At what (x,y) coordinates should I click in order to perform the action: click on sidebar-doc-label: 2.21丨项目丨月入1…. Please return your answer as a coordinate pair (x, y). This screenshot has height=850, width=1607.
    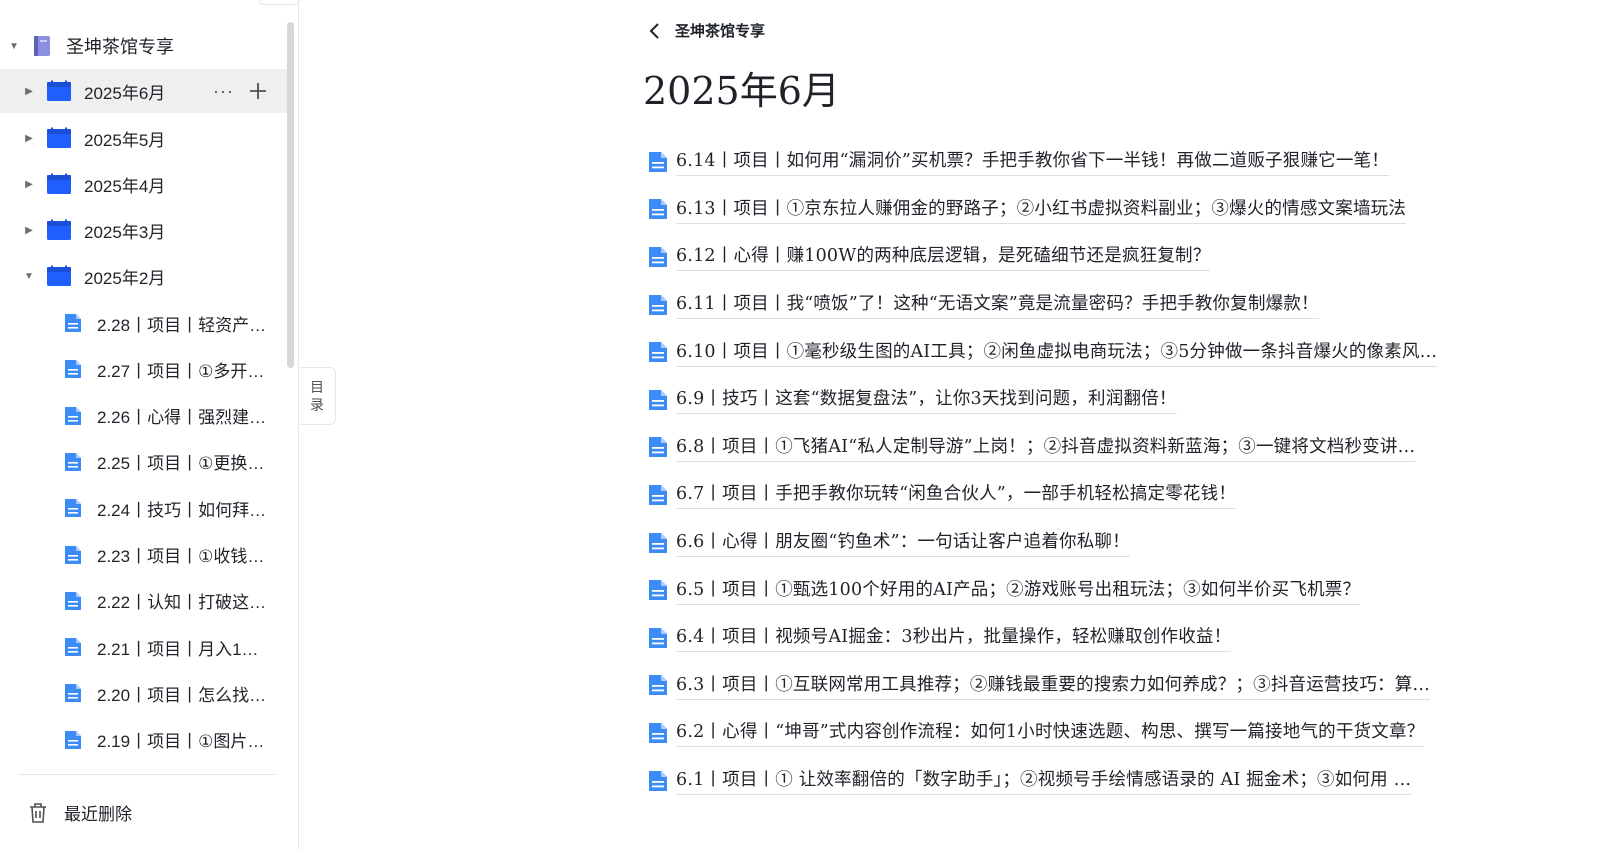
    Looking at the image, I should click on (178, 649).